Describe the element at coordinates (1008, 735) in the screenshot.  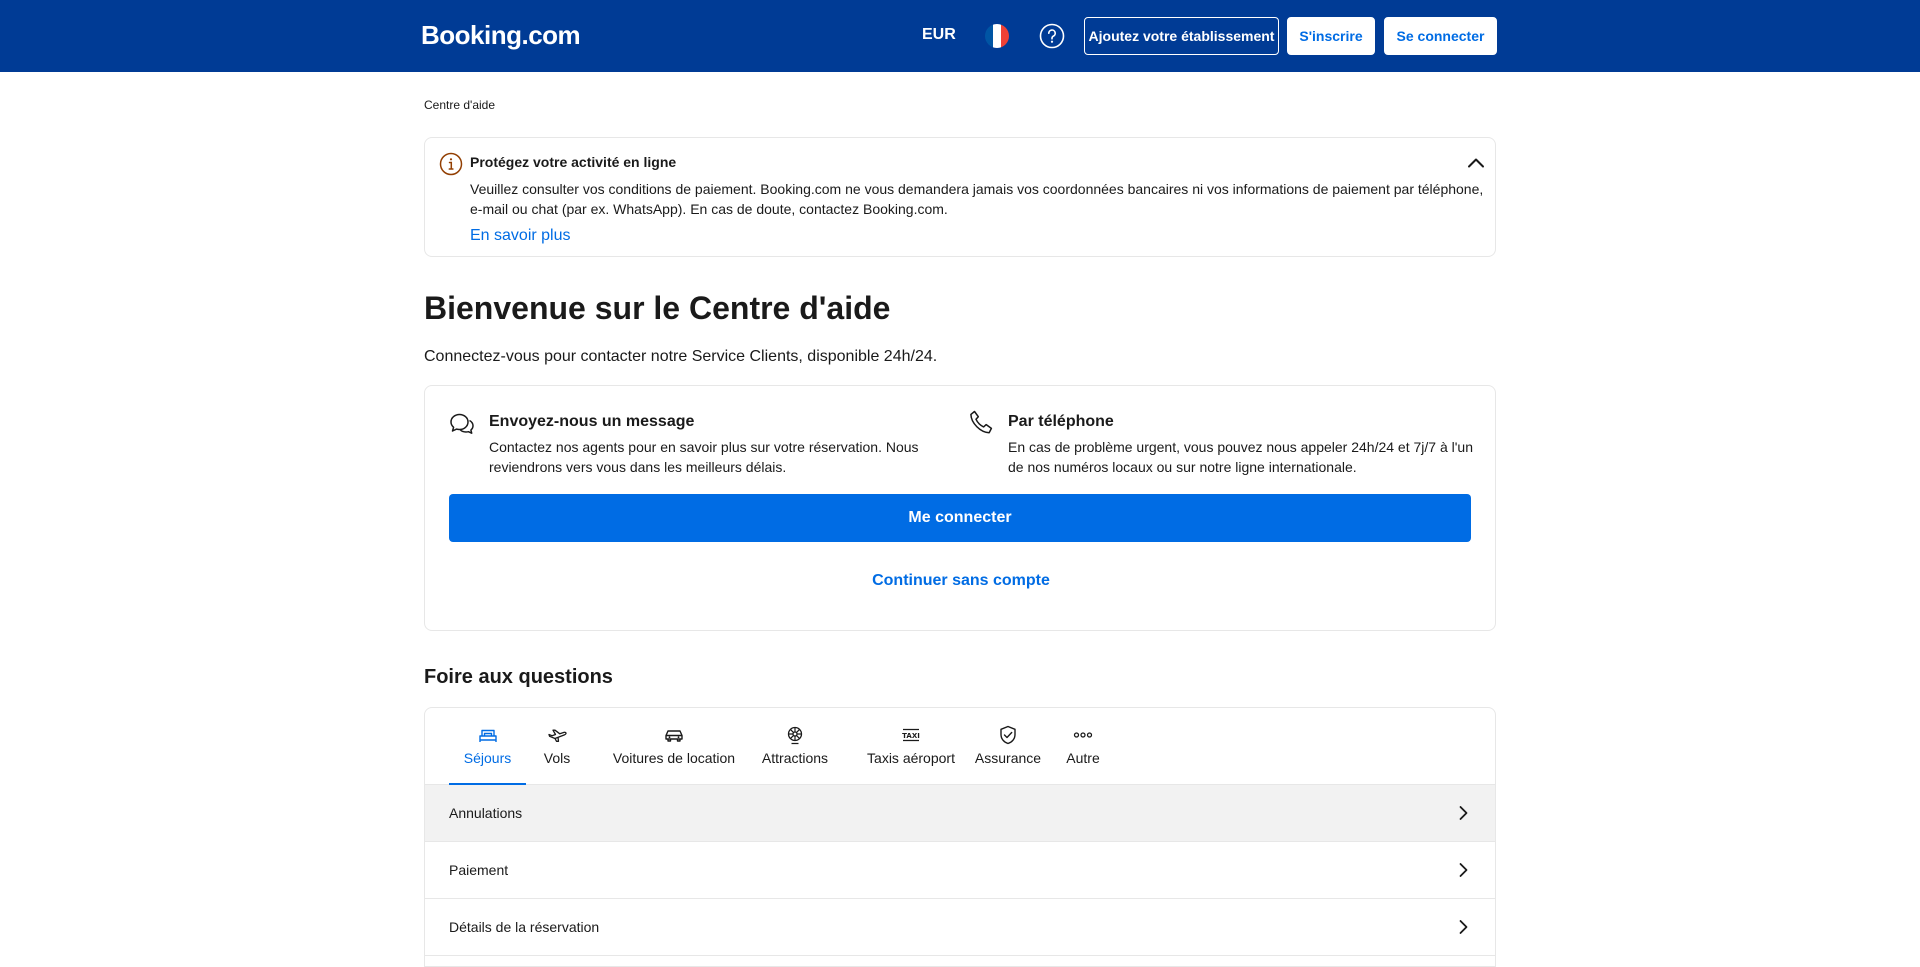
I see `shield-check-icon` at that location.